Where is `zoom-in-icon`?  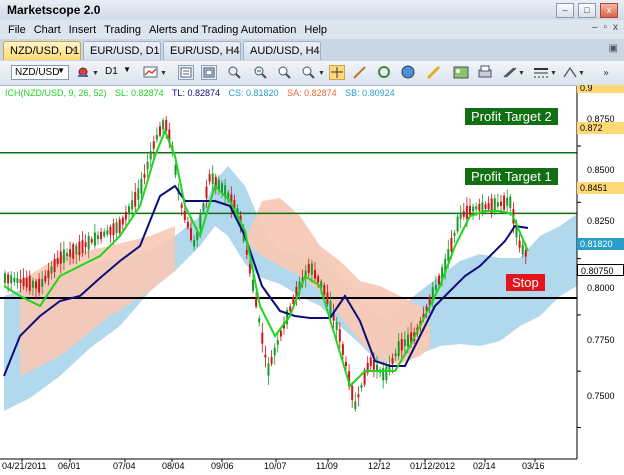 zoom-in-icon is located at coordinates (234, 72).